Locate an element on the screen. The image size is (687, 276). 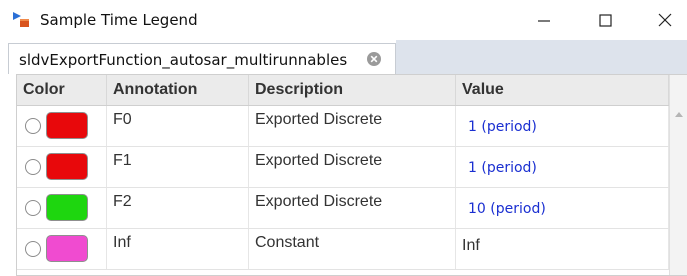
description-cell: Constant is located at coordinates (352, 249).